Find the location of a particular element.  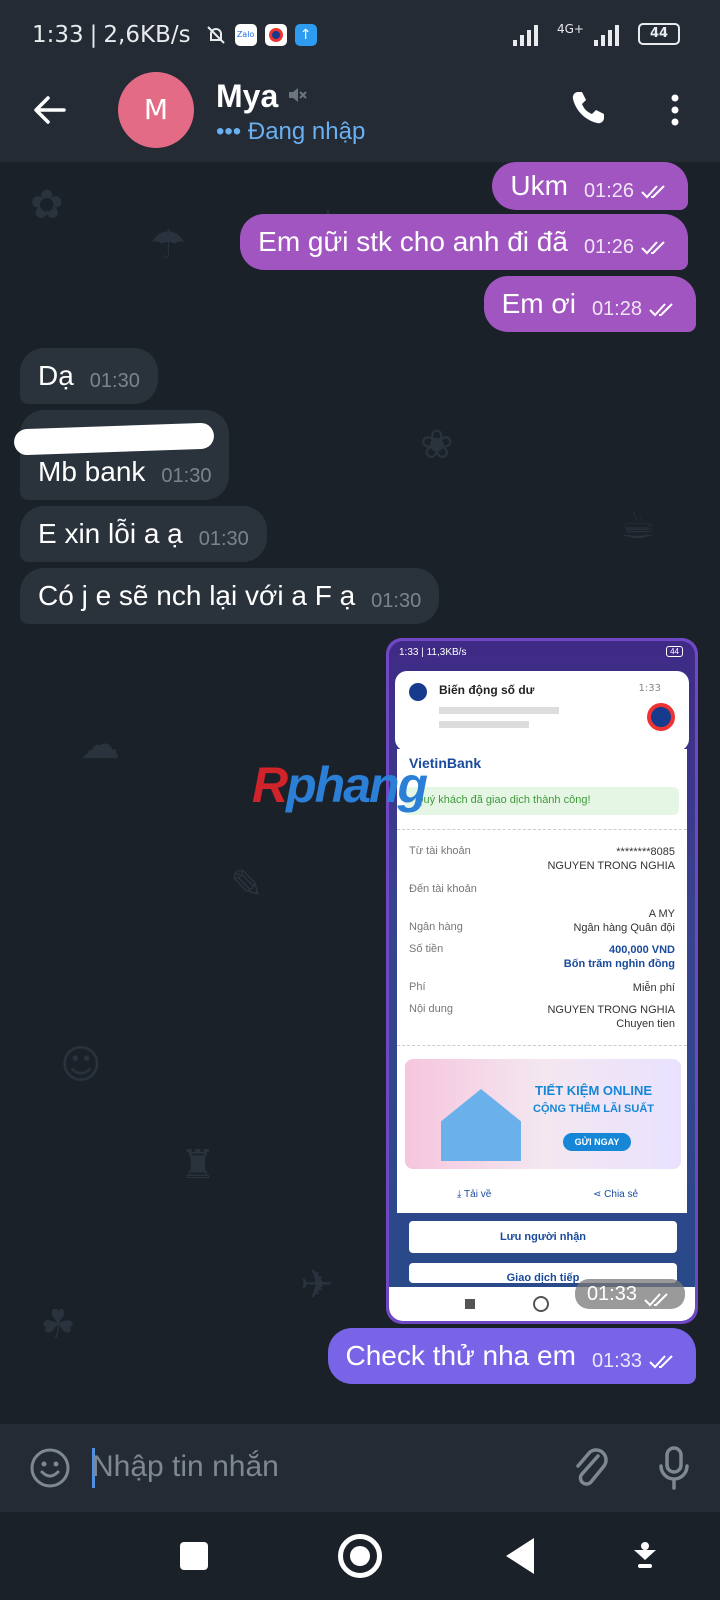

doodle-icon: ☕ is located at coordinates (638, 525).